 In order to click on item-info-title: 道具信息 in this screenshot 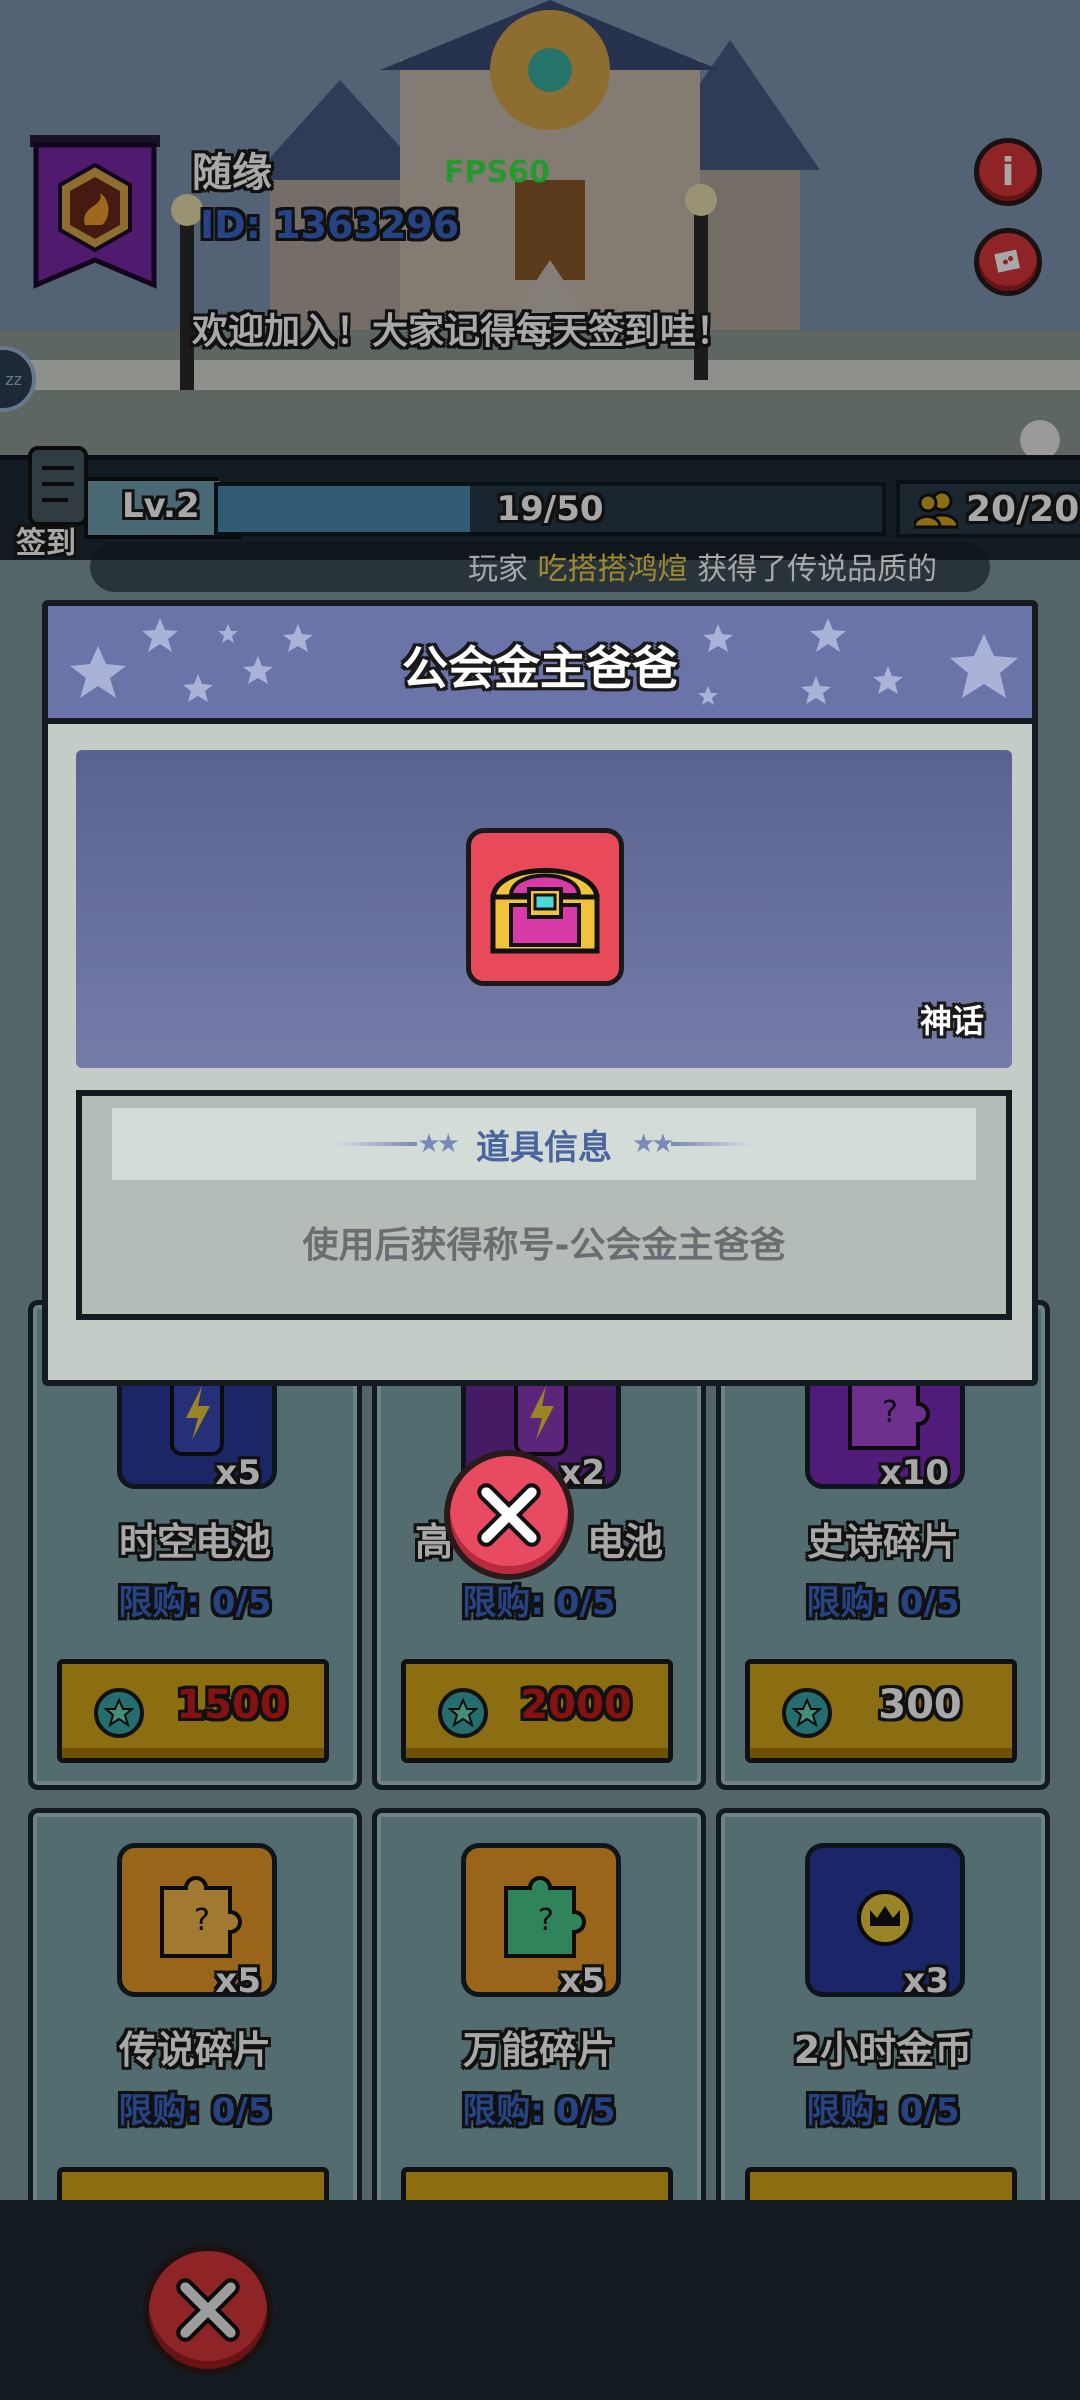, I will do `click(544, 1147)`.